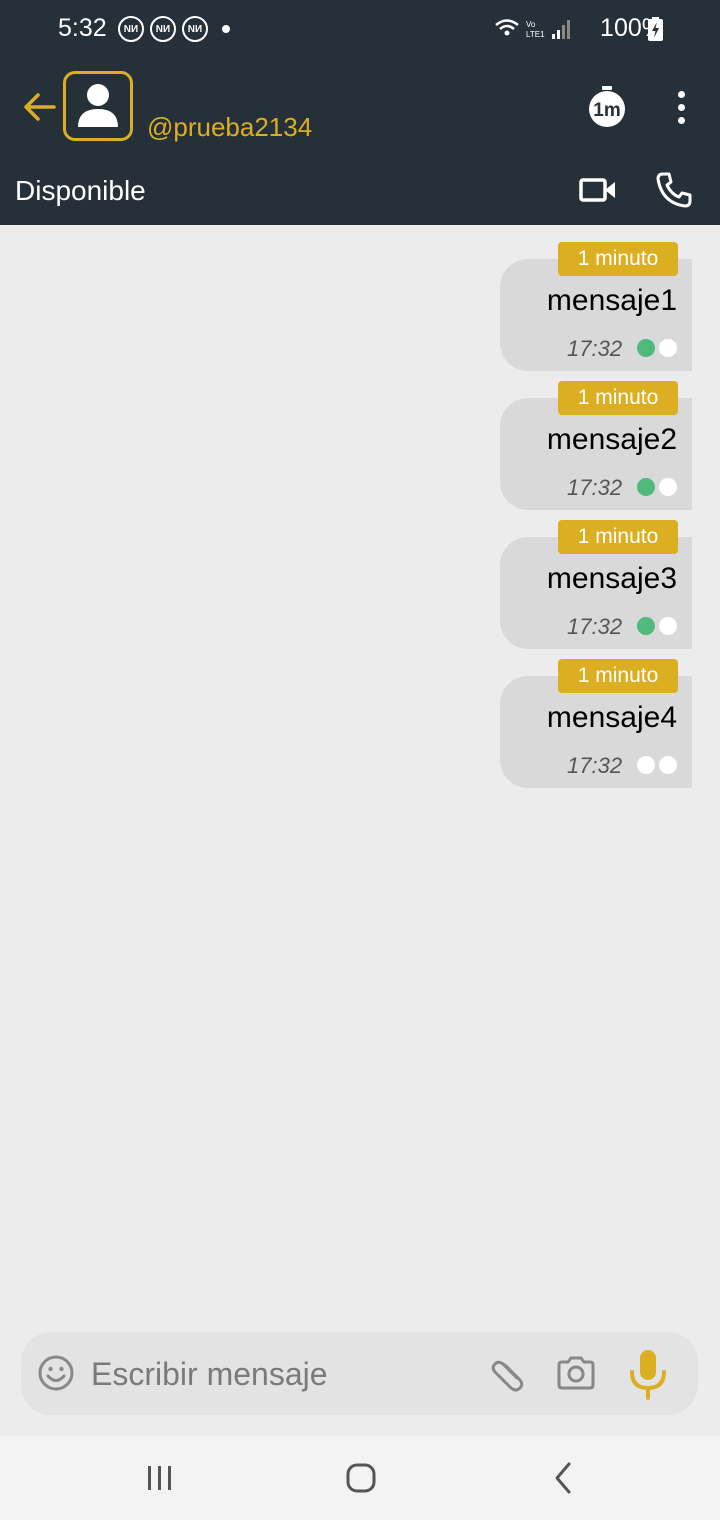  I want to click on emoji-button, so click(56, 1373).